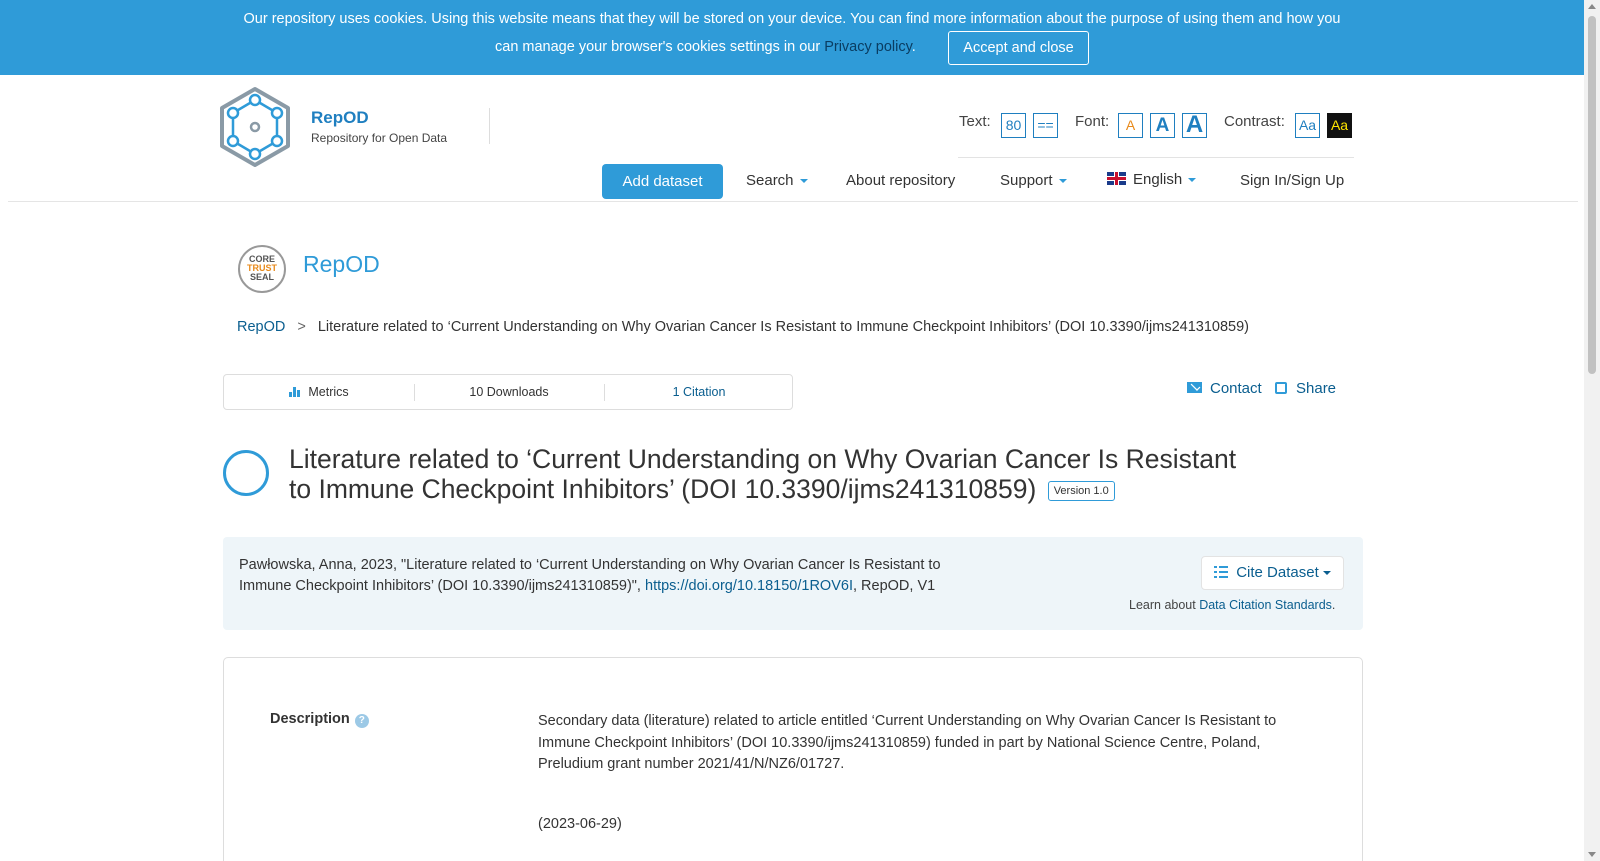 This screenshot has width=1600, height=861. Describe the element at coordinates (900, 180) in the screenshot. I see `nav-about: About repository` at that location.